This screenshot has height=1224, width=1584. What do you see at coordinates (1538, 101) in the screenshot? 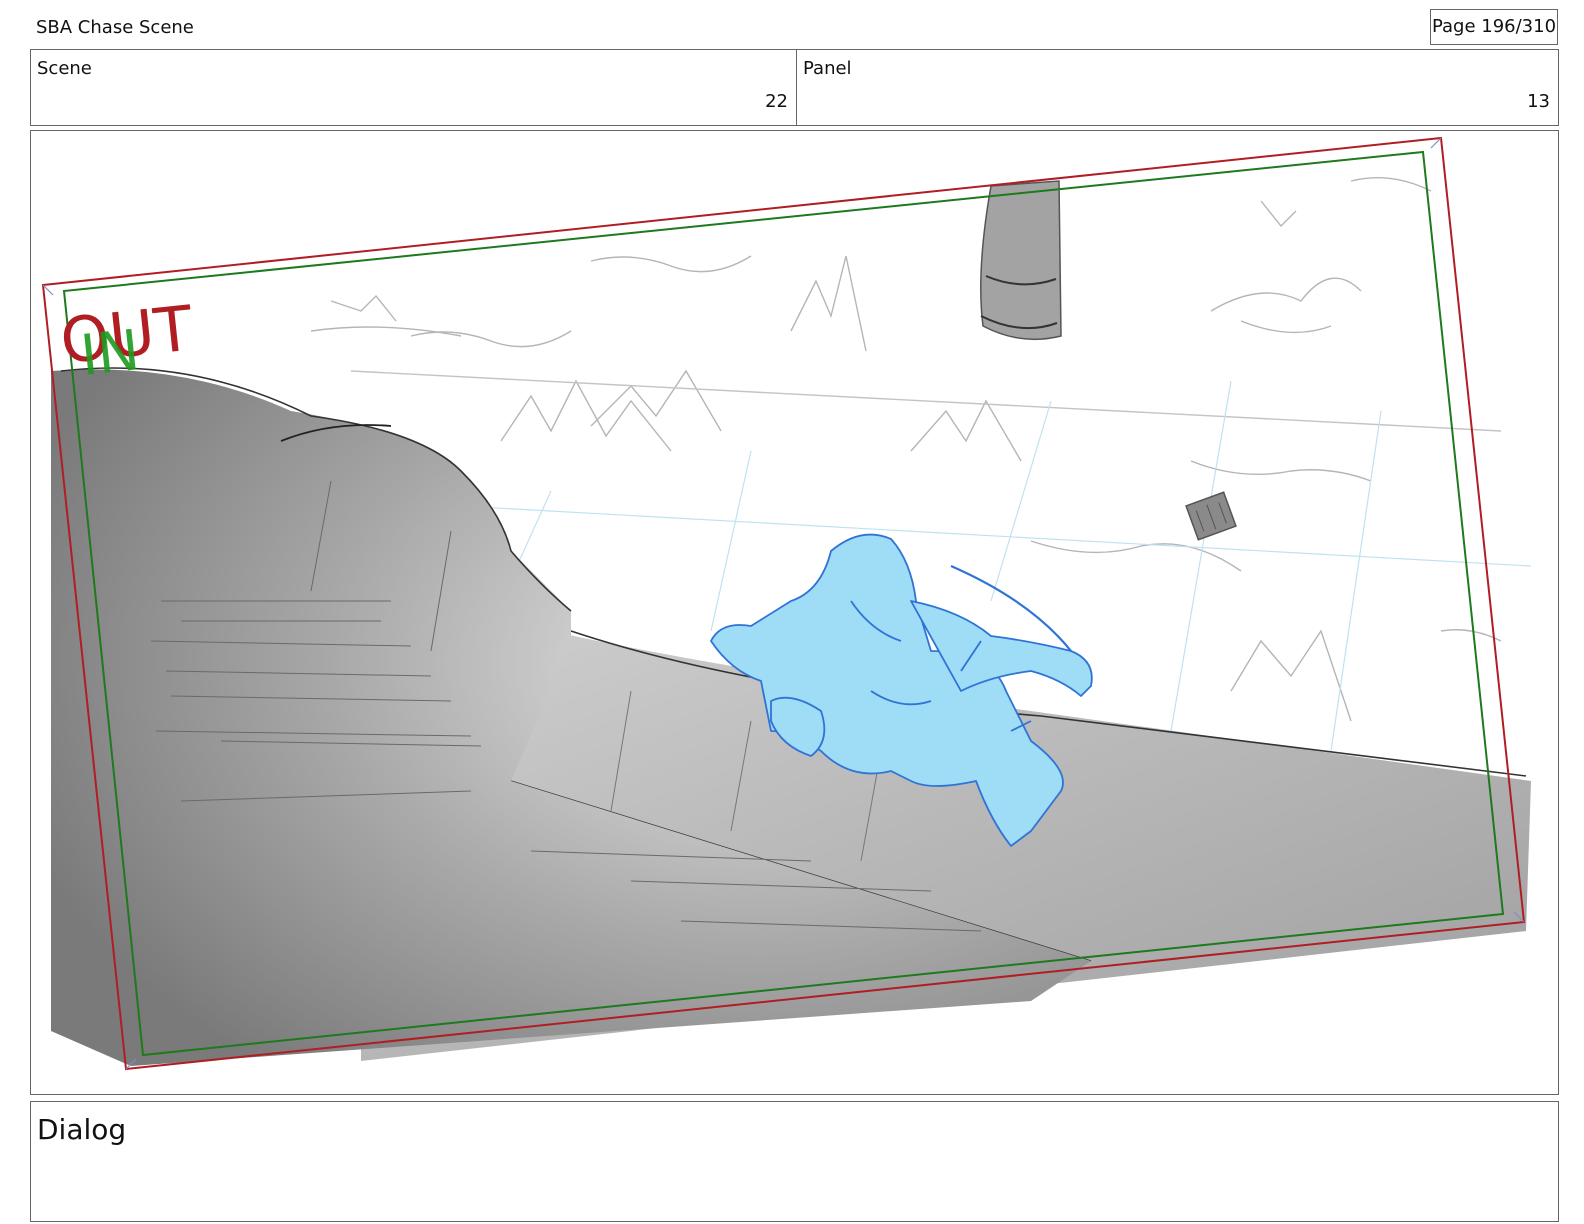
I see `panel-number: 13` at bounding box center [1538, 101].